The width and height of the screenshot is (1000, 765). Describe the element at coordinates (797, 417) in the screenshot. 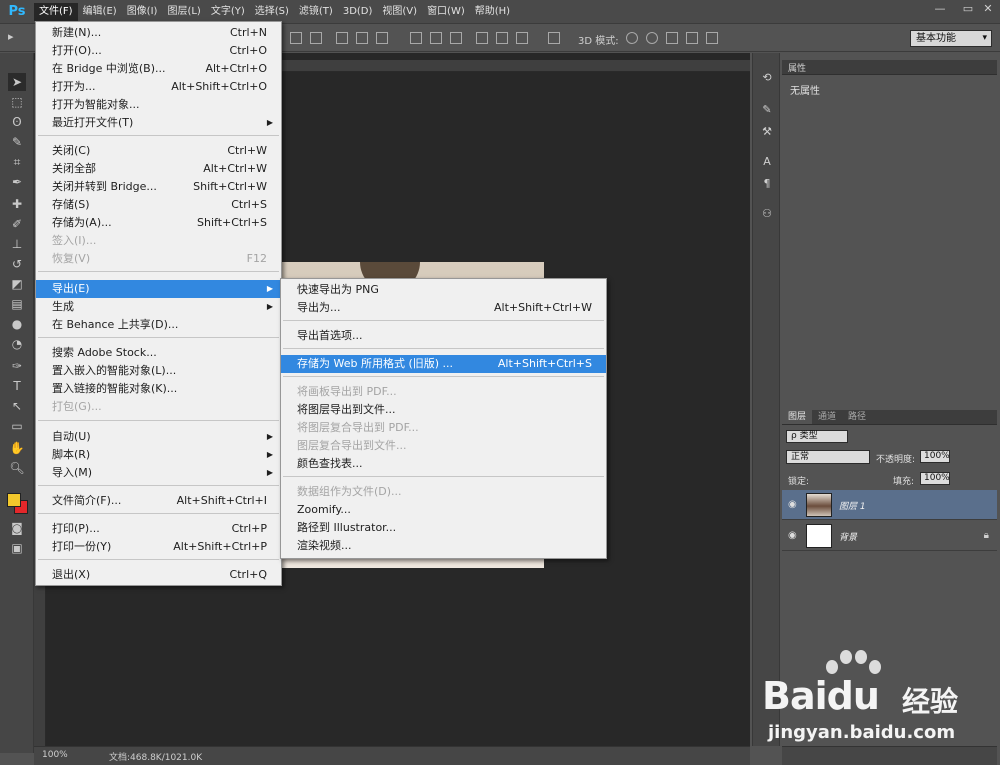

I see `tab-layers: 图层` at that location.